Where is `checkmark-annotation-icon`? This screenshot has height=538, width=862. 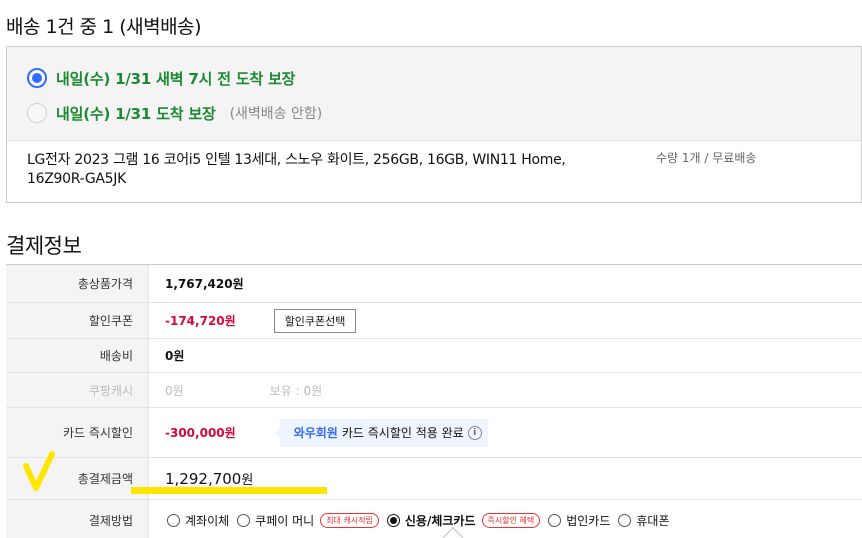 checkmark-annotation-icon is located at coordinates (39, 471).